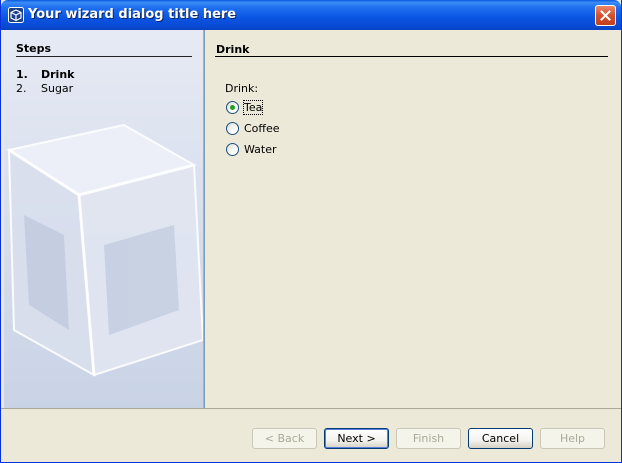 This screenshot has height=463, width=622. Describe the element at coordinates (16, 15) in the screenshot. I see `cube-icon` at that location.